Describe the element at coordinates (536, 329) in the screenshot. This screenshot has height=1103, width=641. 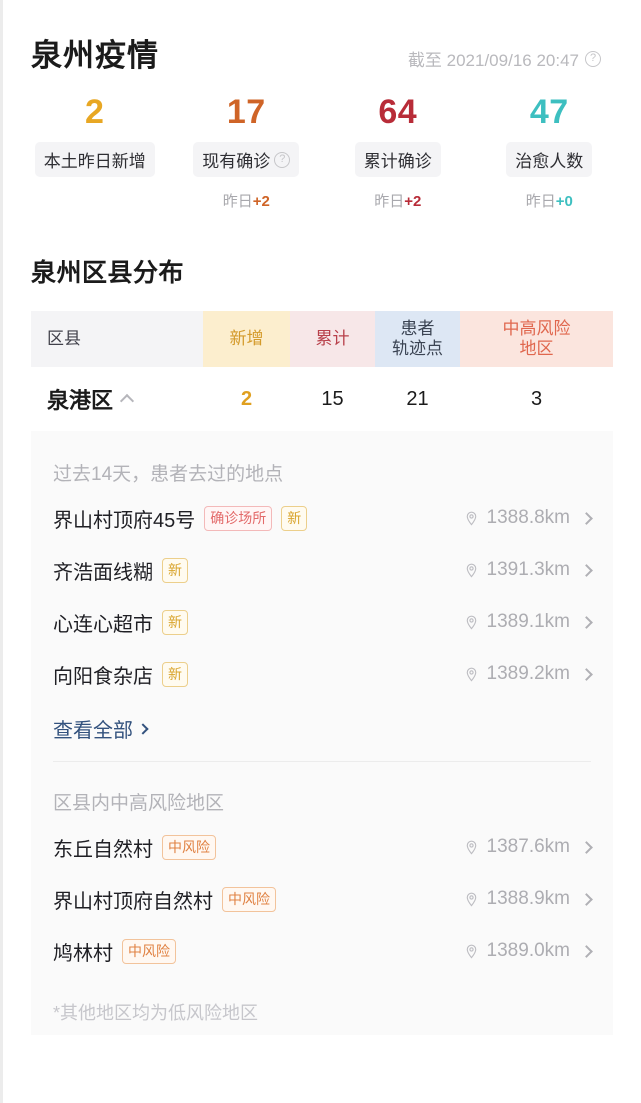
I see `column-header-risk-area-line1: 中高风险` at that location.